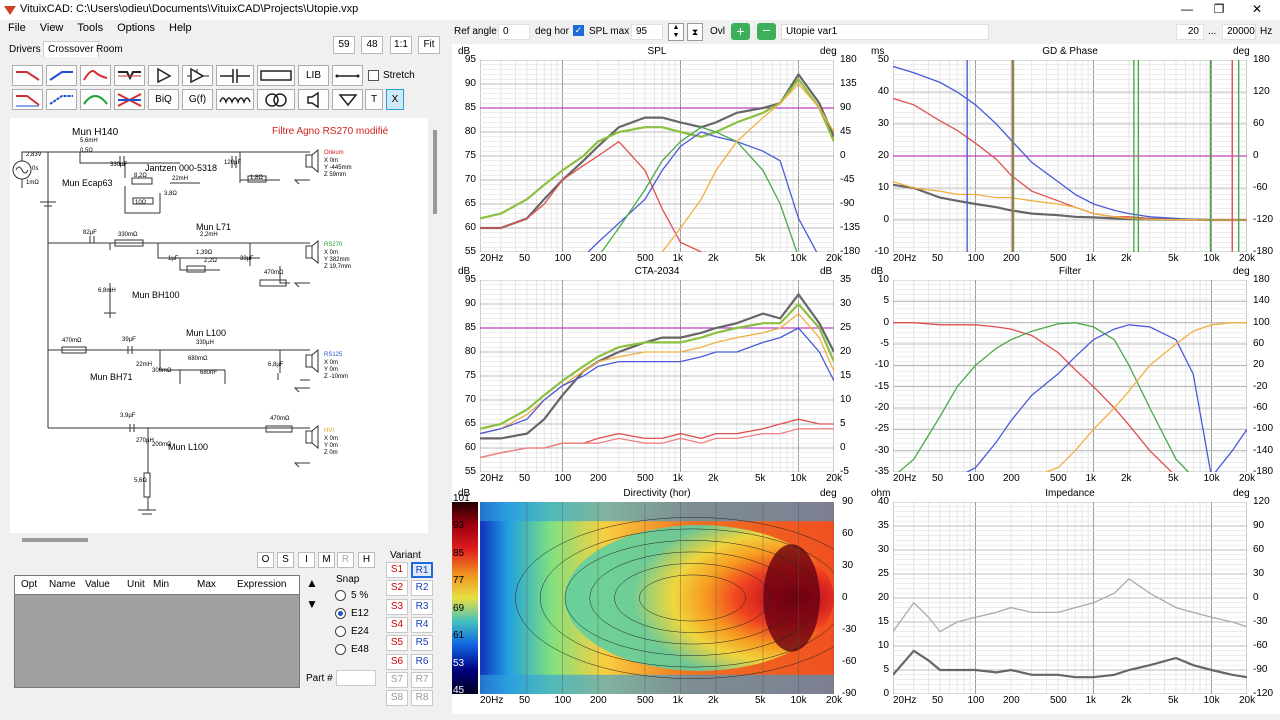 This screenshot has width=1280, height=720. I want to click on spl-max-input: 95, so click(647, 32).